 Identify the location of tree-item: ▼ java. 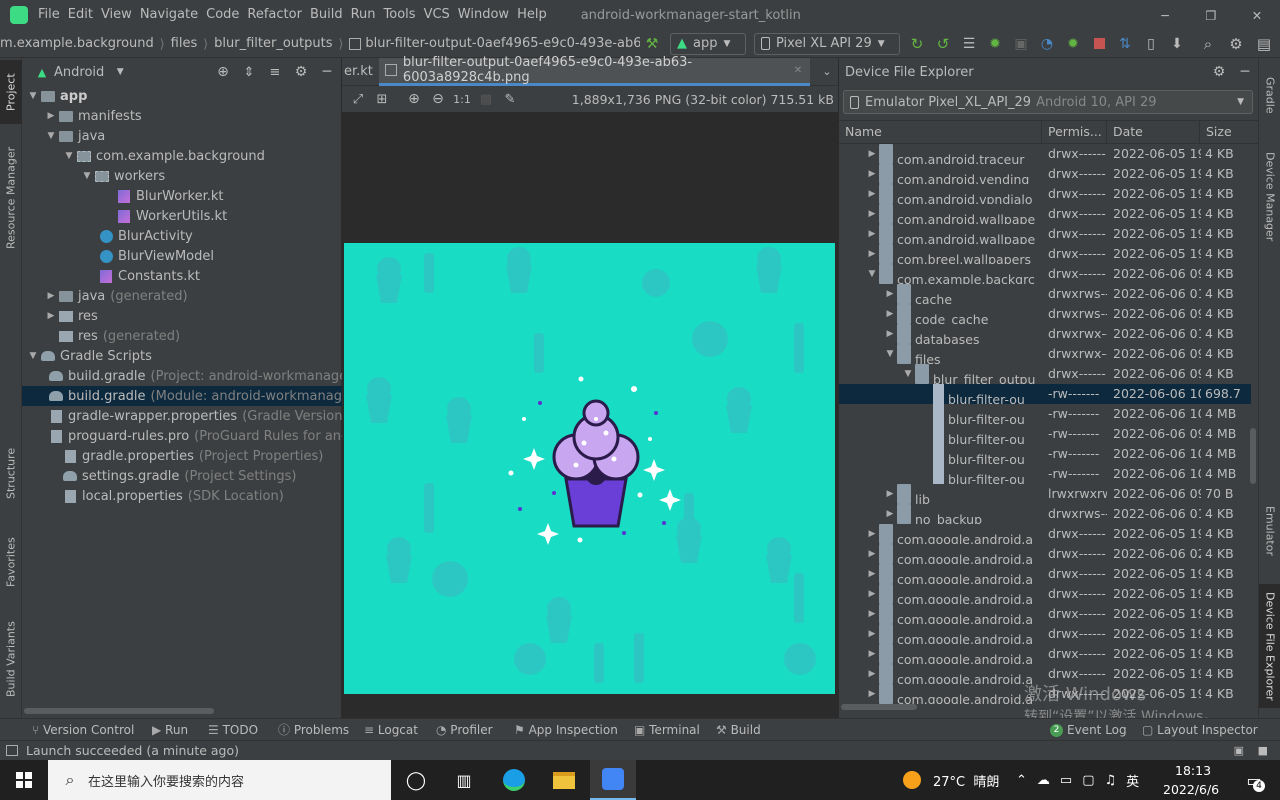
(182, 136).